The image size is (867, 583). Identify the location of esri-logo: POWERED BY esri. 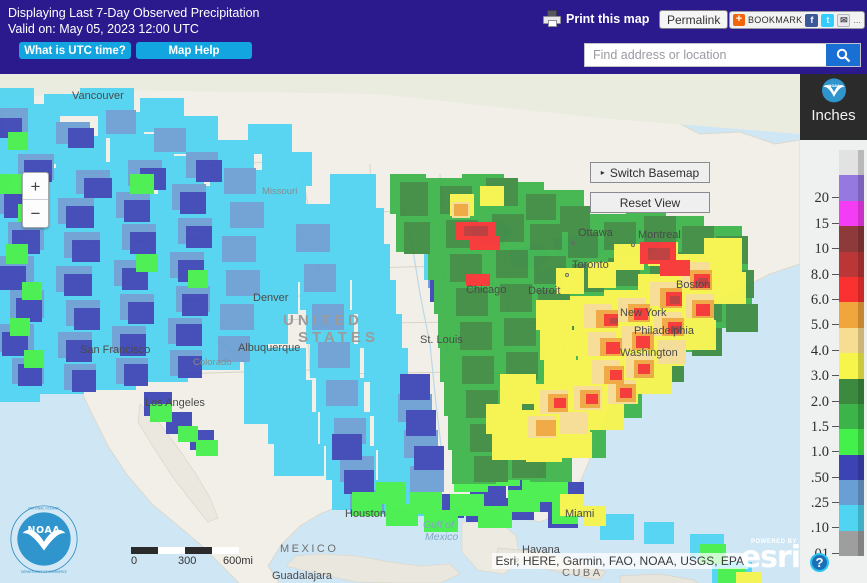
(770, 556).